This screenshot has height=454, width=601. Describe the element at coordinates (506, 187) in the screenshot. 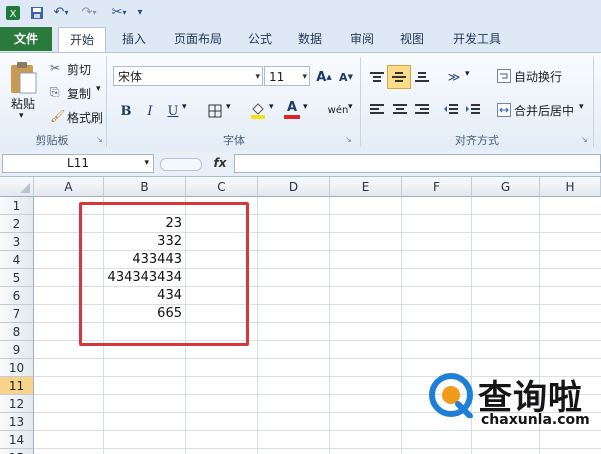

I see `column-header-g: G` at that location.